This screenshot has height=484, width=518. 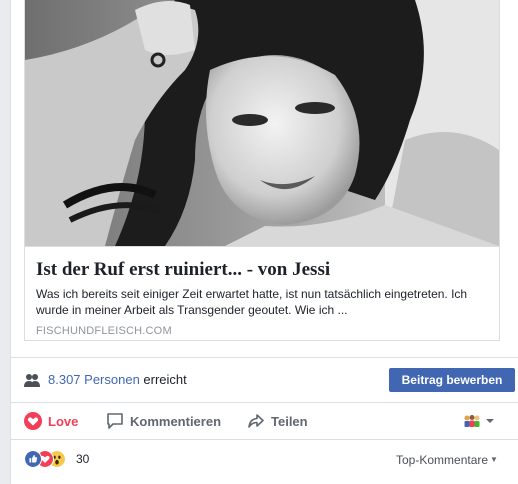 I want to click on comment-sort-label: Top-Kommentare, so click(x=442, y=460).